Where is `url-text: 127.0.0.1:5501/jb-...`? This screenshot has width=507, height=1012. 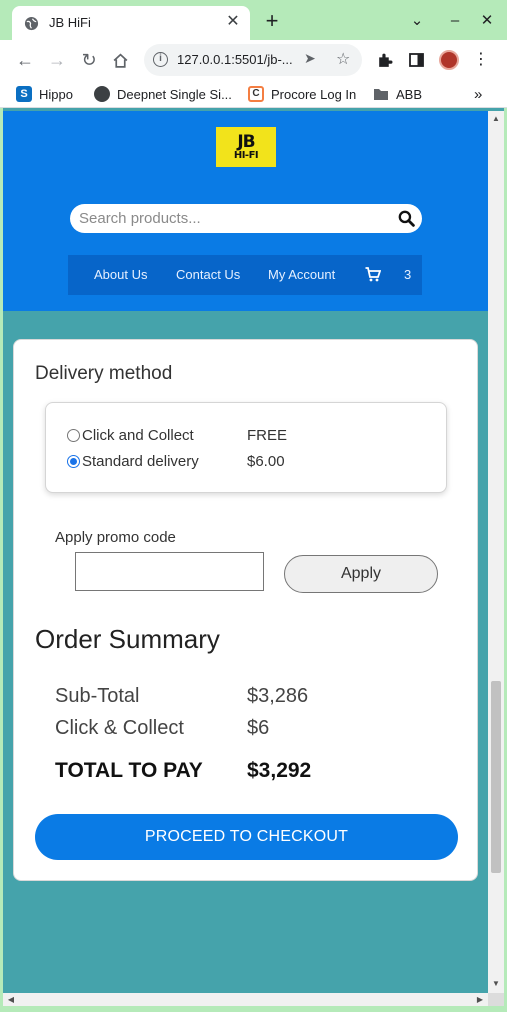
url-text: 127.0.0.1:5501/jb-... is located at coordinates (235, 59).